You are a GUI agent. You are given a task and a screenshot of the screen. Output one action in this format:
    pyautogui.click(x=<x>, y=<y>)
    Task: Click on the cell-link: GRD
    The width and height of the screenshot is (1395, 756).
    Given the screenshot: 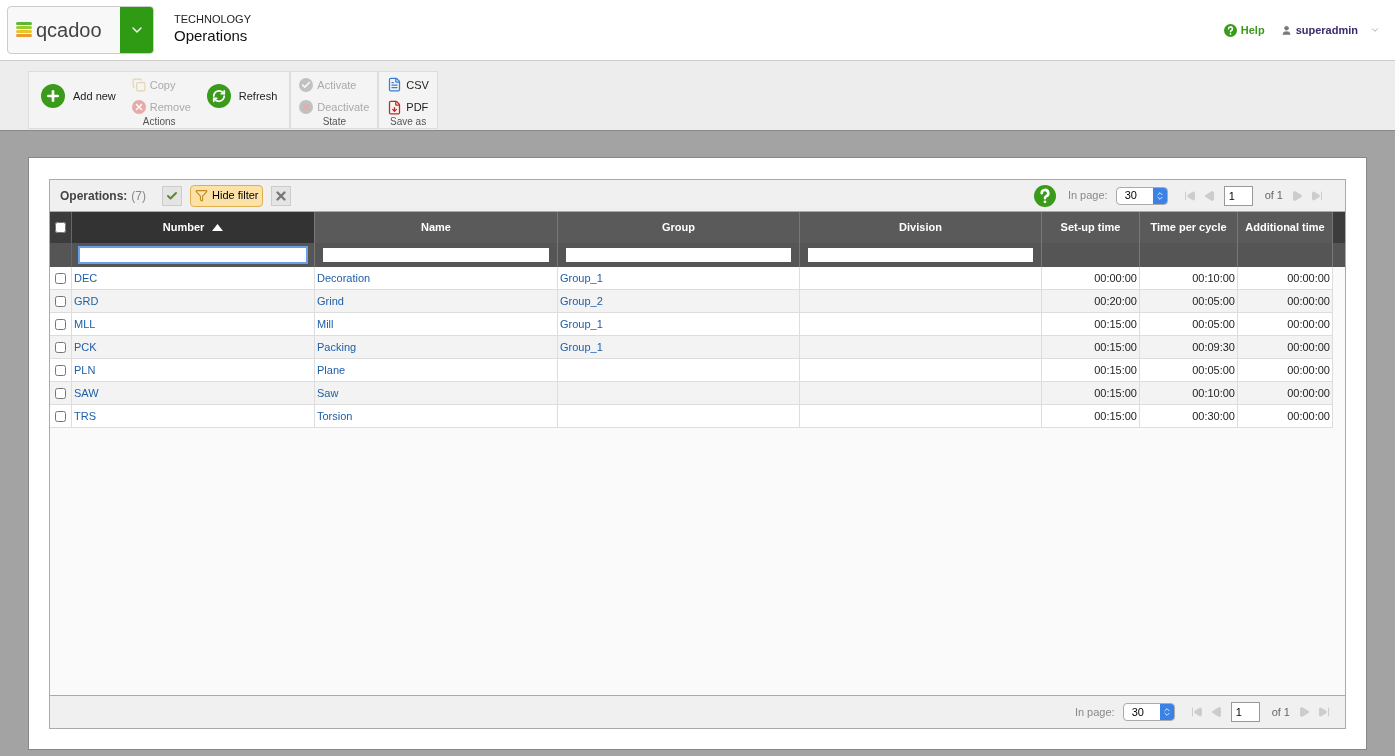 What is the action you would take?
    pyautogui.click(x=86, y=301)
    